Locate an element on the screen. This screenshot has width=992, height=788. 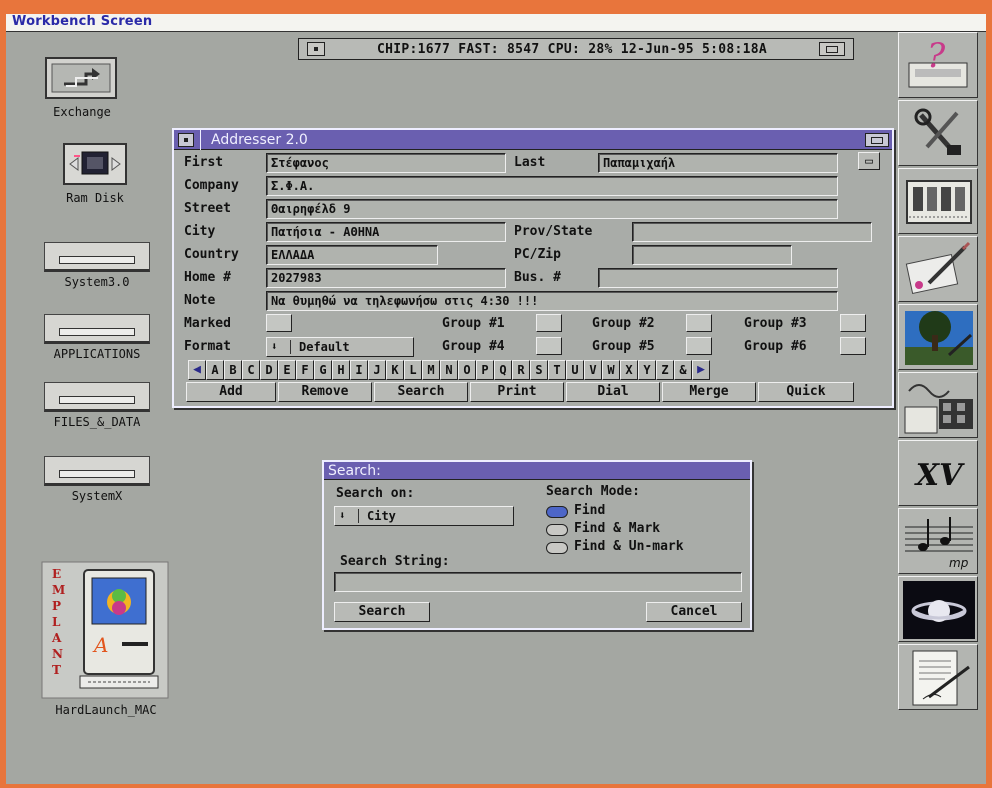
desktop-icon-files-data: FILES_&_DATA is located at coordinates (97, 405).